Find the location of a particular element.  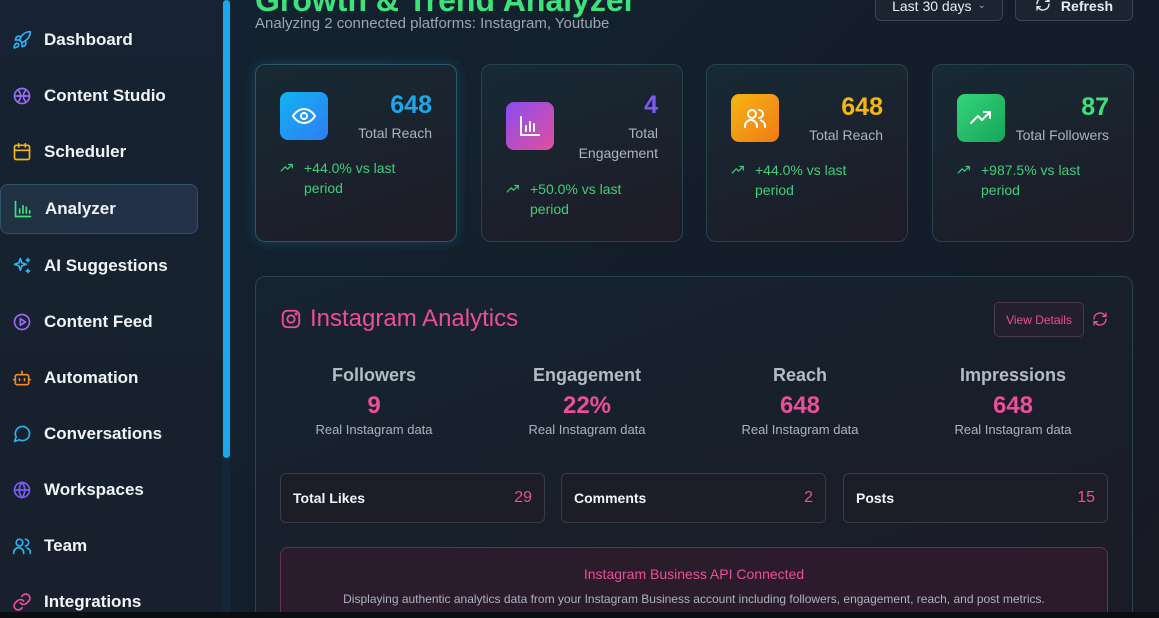

stat-label: Total Engagement is located at coordinates (618, 143).